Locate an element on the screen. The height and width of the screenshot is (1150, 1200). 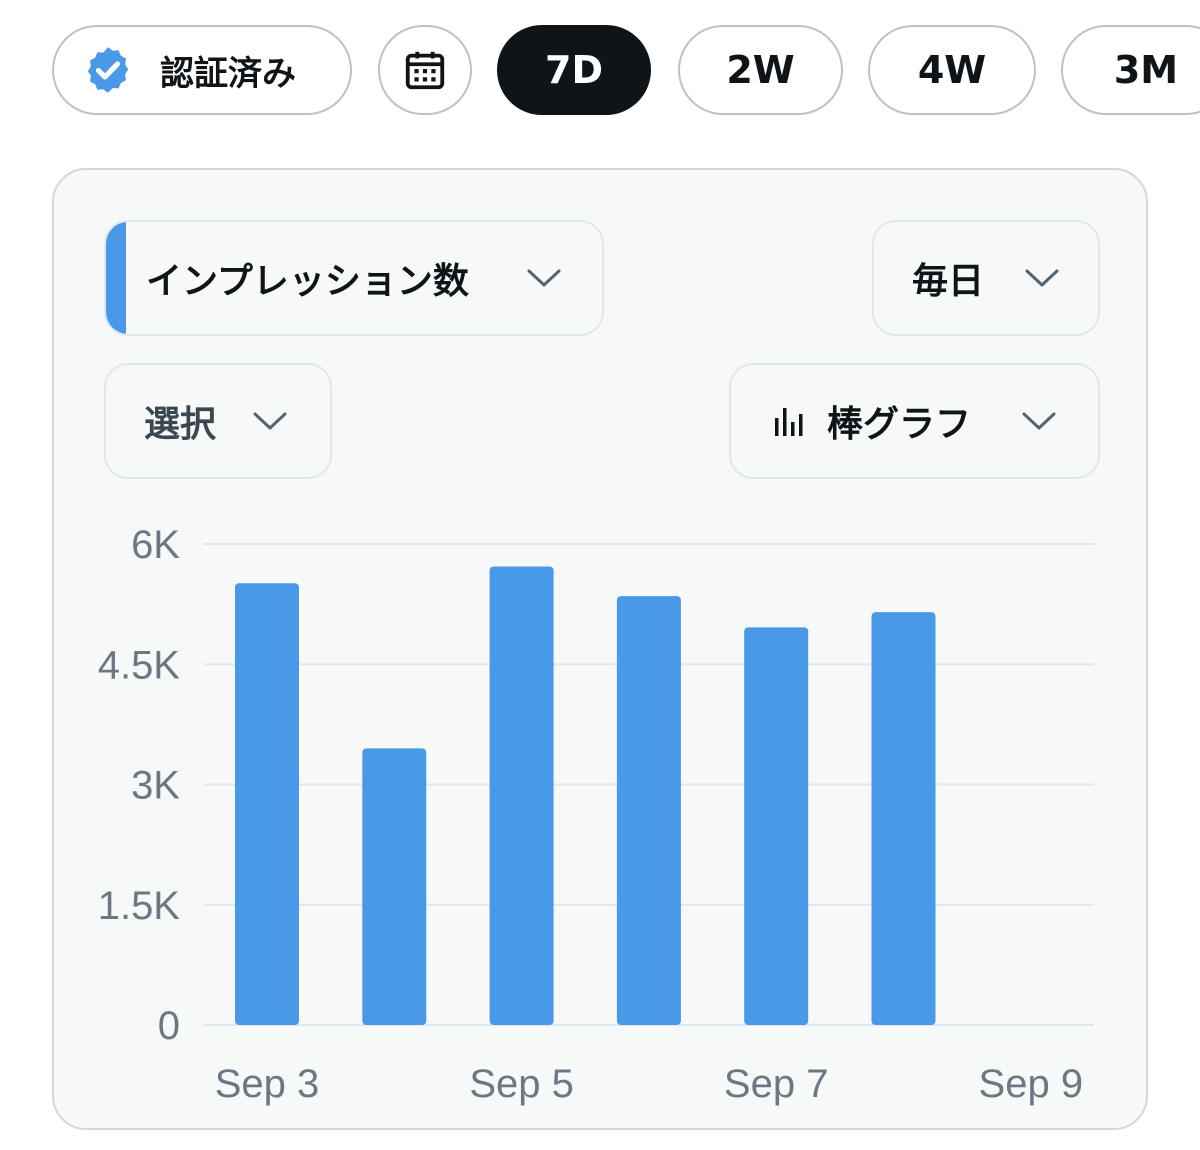
calendar-icon is located at coordinates (425, 70).